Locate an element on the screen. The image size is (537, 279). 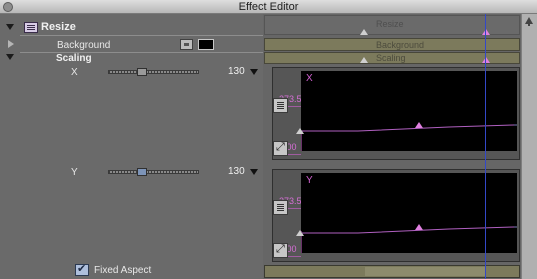
timeline-position-bar is located at coordinates (392, 271).